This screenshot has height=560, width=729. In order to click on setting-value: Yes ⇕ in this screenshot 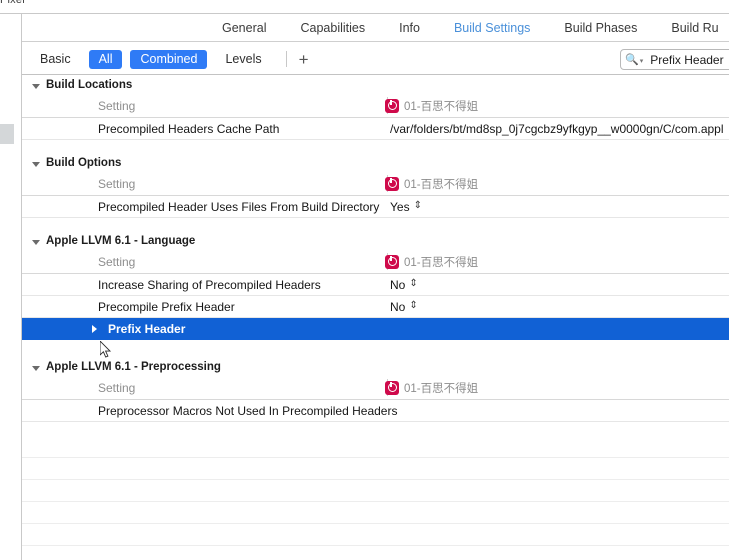, I will do `click(406, 207)`.